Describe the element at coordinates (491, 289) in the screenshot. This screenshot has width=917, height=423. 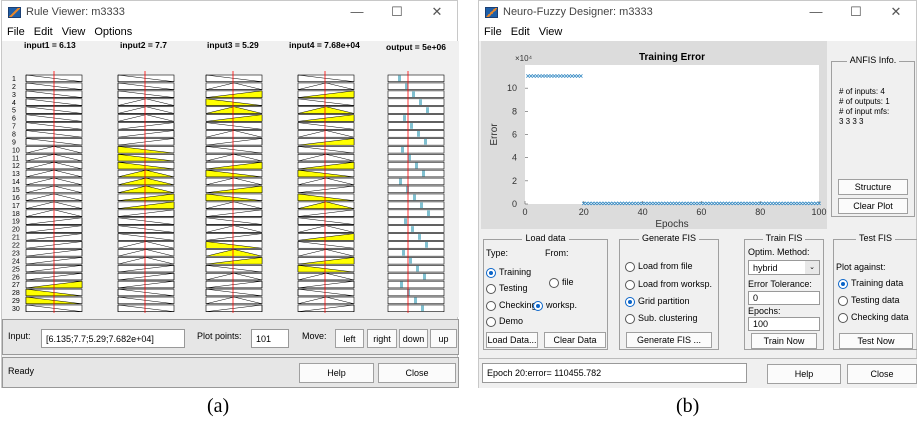
I see `radio-testing` at that location.